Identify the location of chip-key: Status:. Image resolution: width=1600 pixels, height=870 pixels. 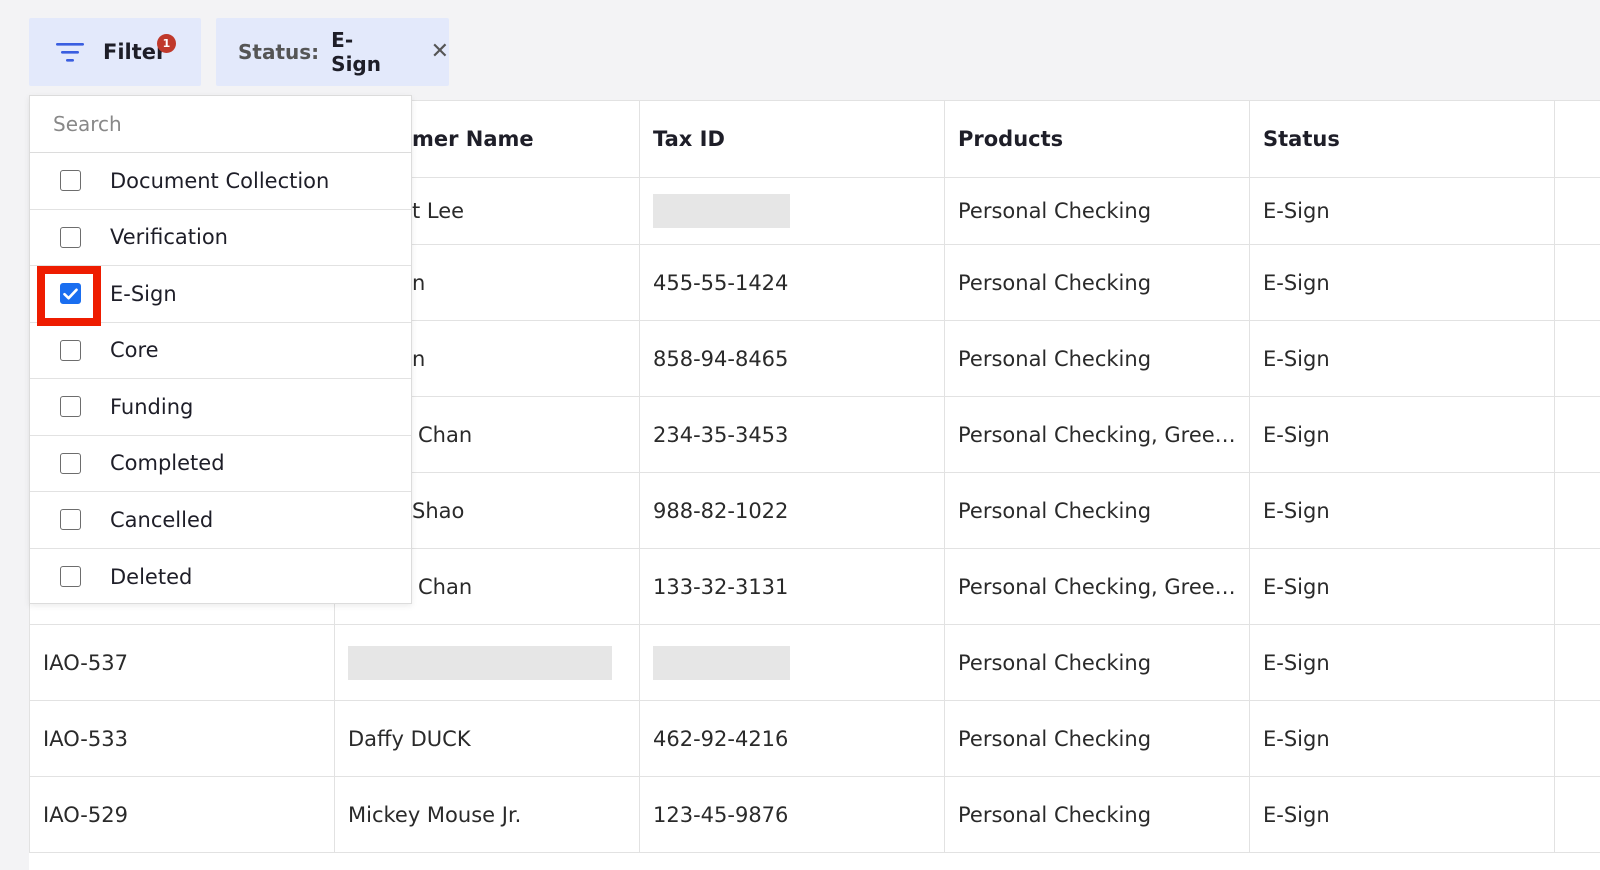
(279, 52).